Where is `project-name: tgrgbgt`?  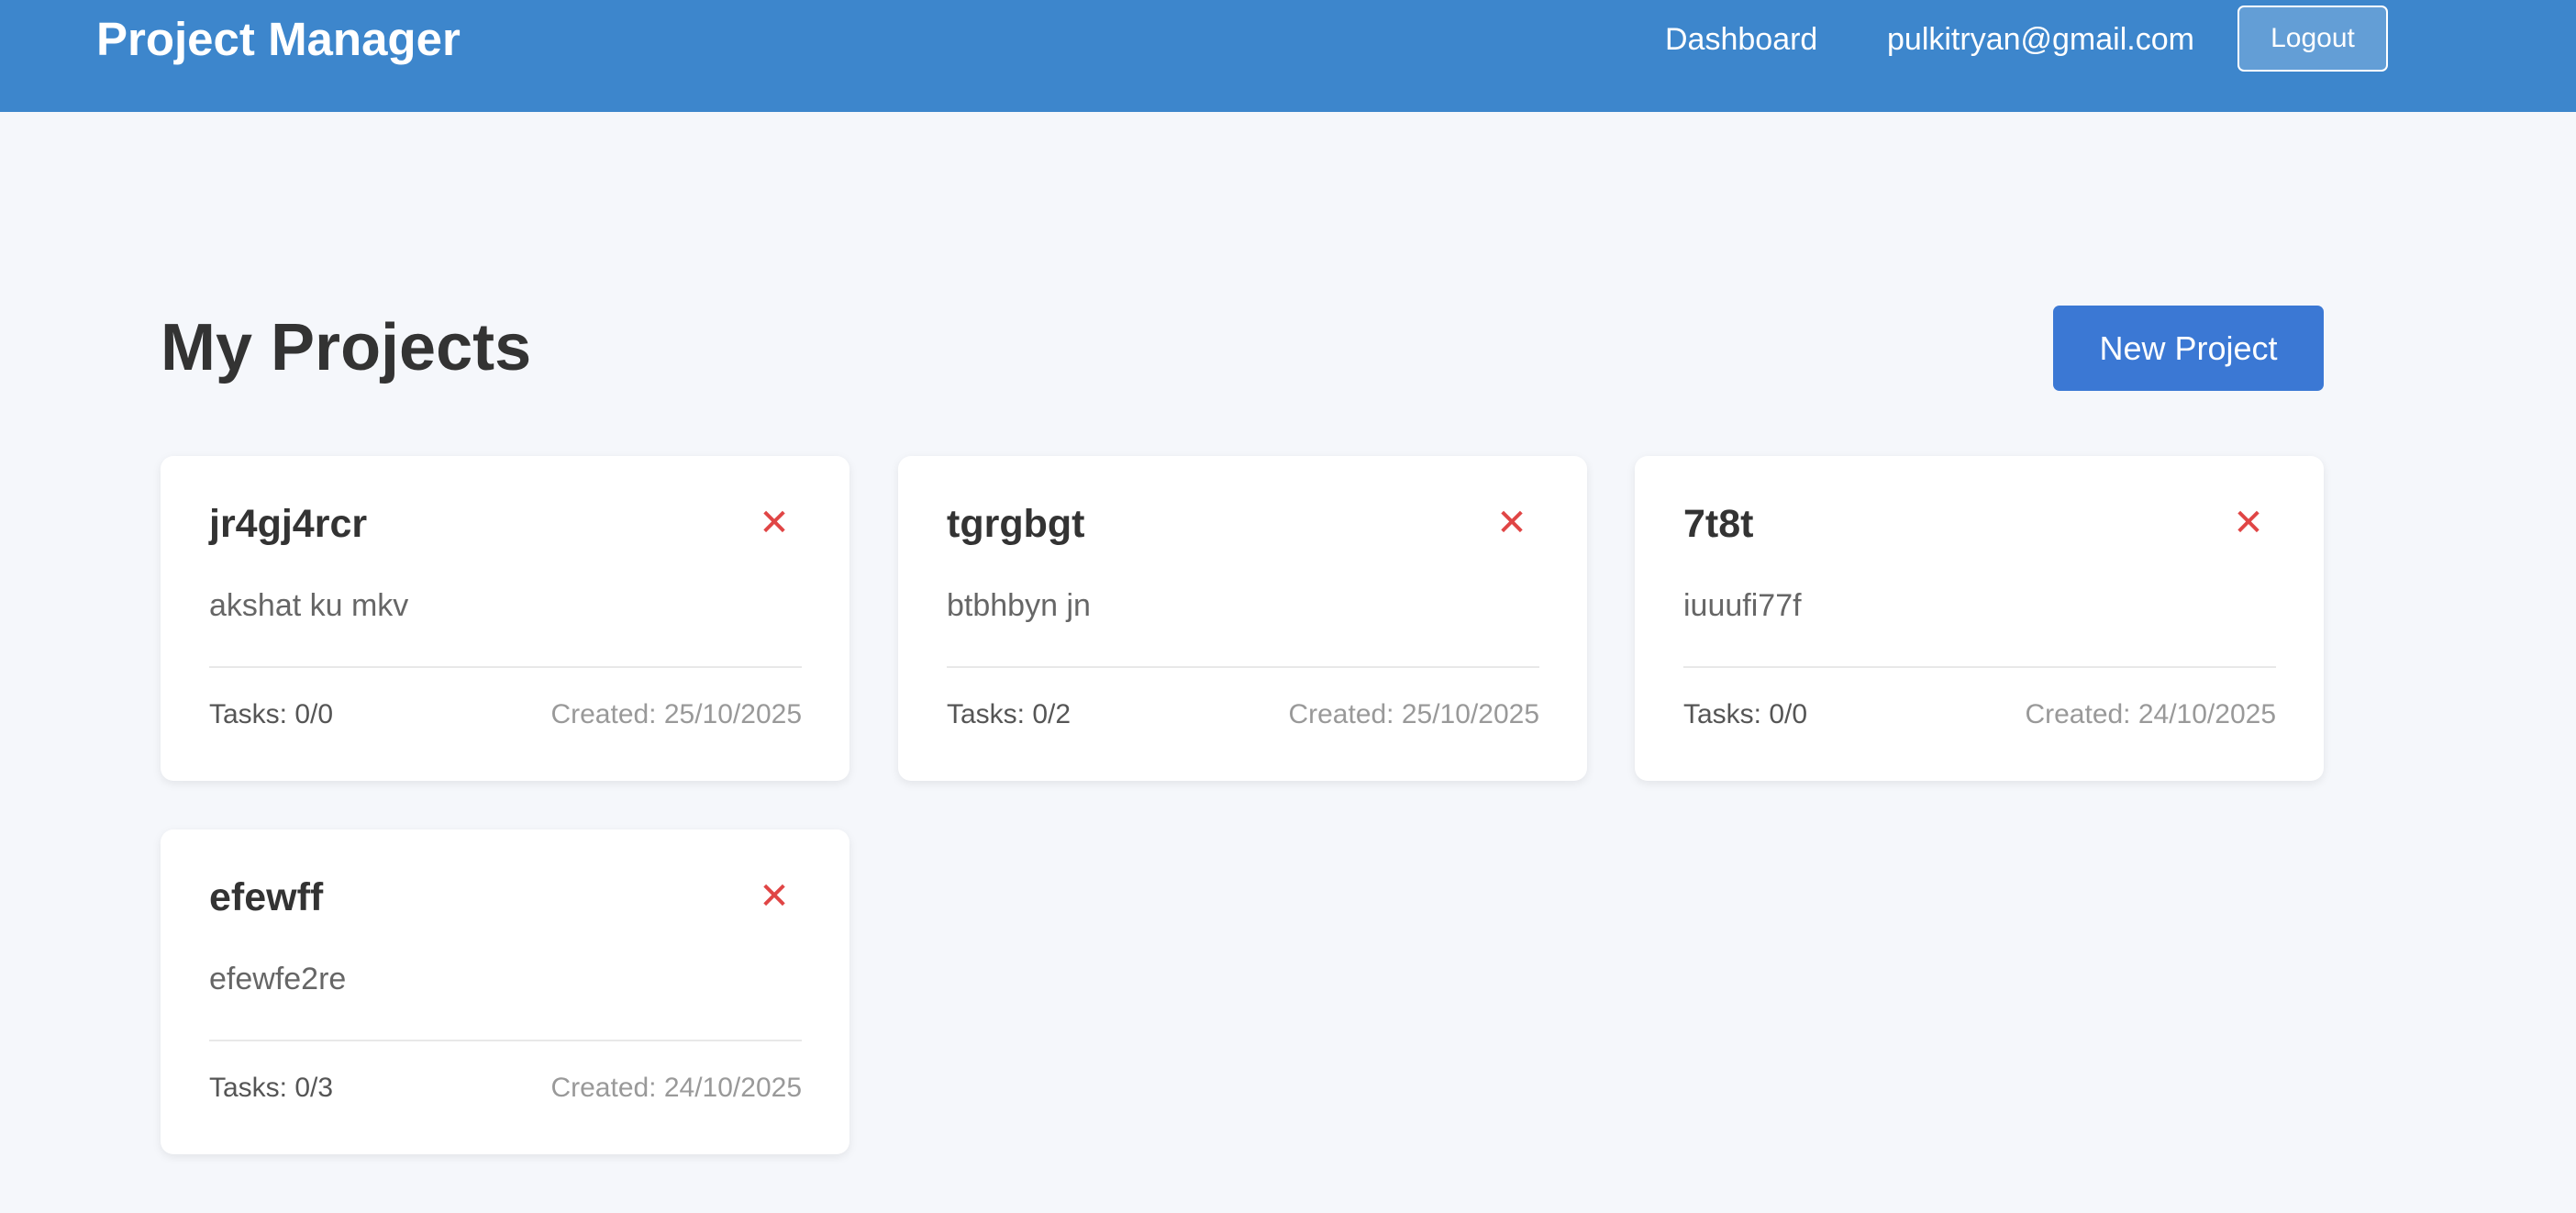 project-name: tgrgbgt is located at coordinates (1015, 524).